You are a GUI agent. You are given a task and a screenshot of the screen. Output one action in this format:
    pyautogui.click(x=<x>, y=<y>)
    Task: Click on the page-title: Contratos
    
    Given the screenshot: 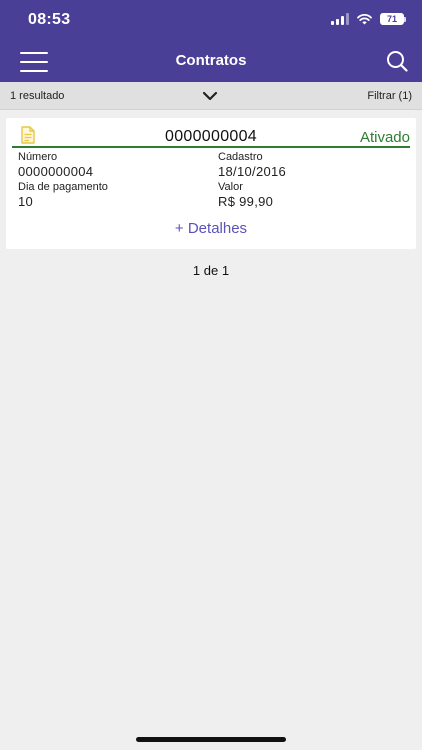 What is the action you would take?
    pyautogui.click(x=211, y=60)
    